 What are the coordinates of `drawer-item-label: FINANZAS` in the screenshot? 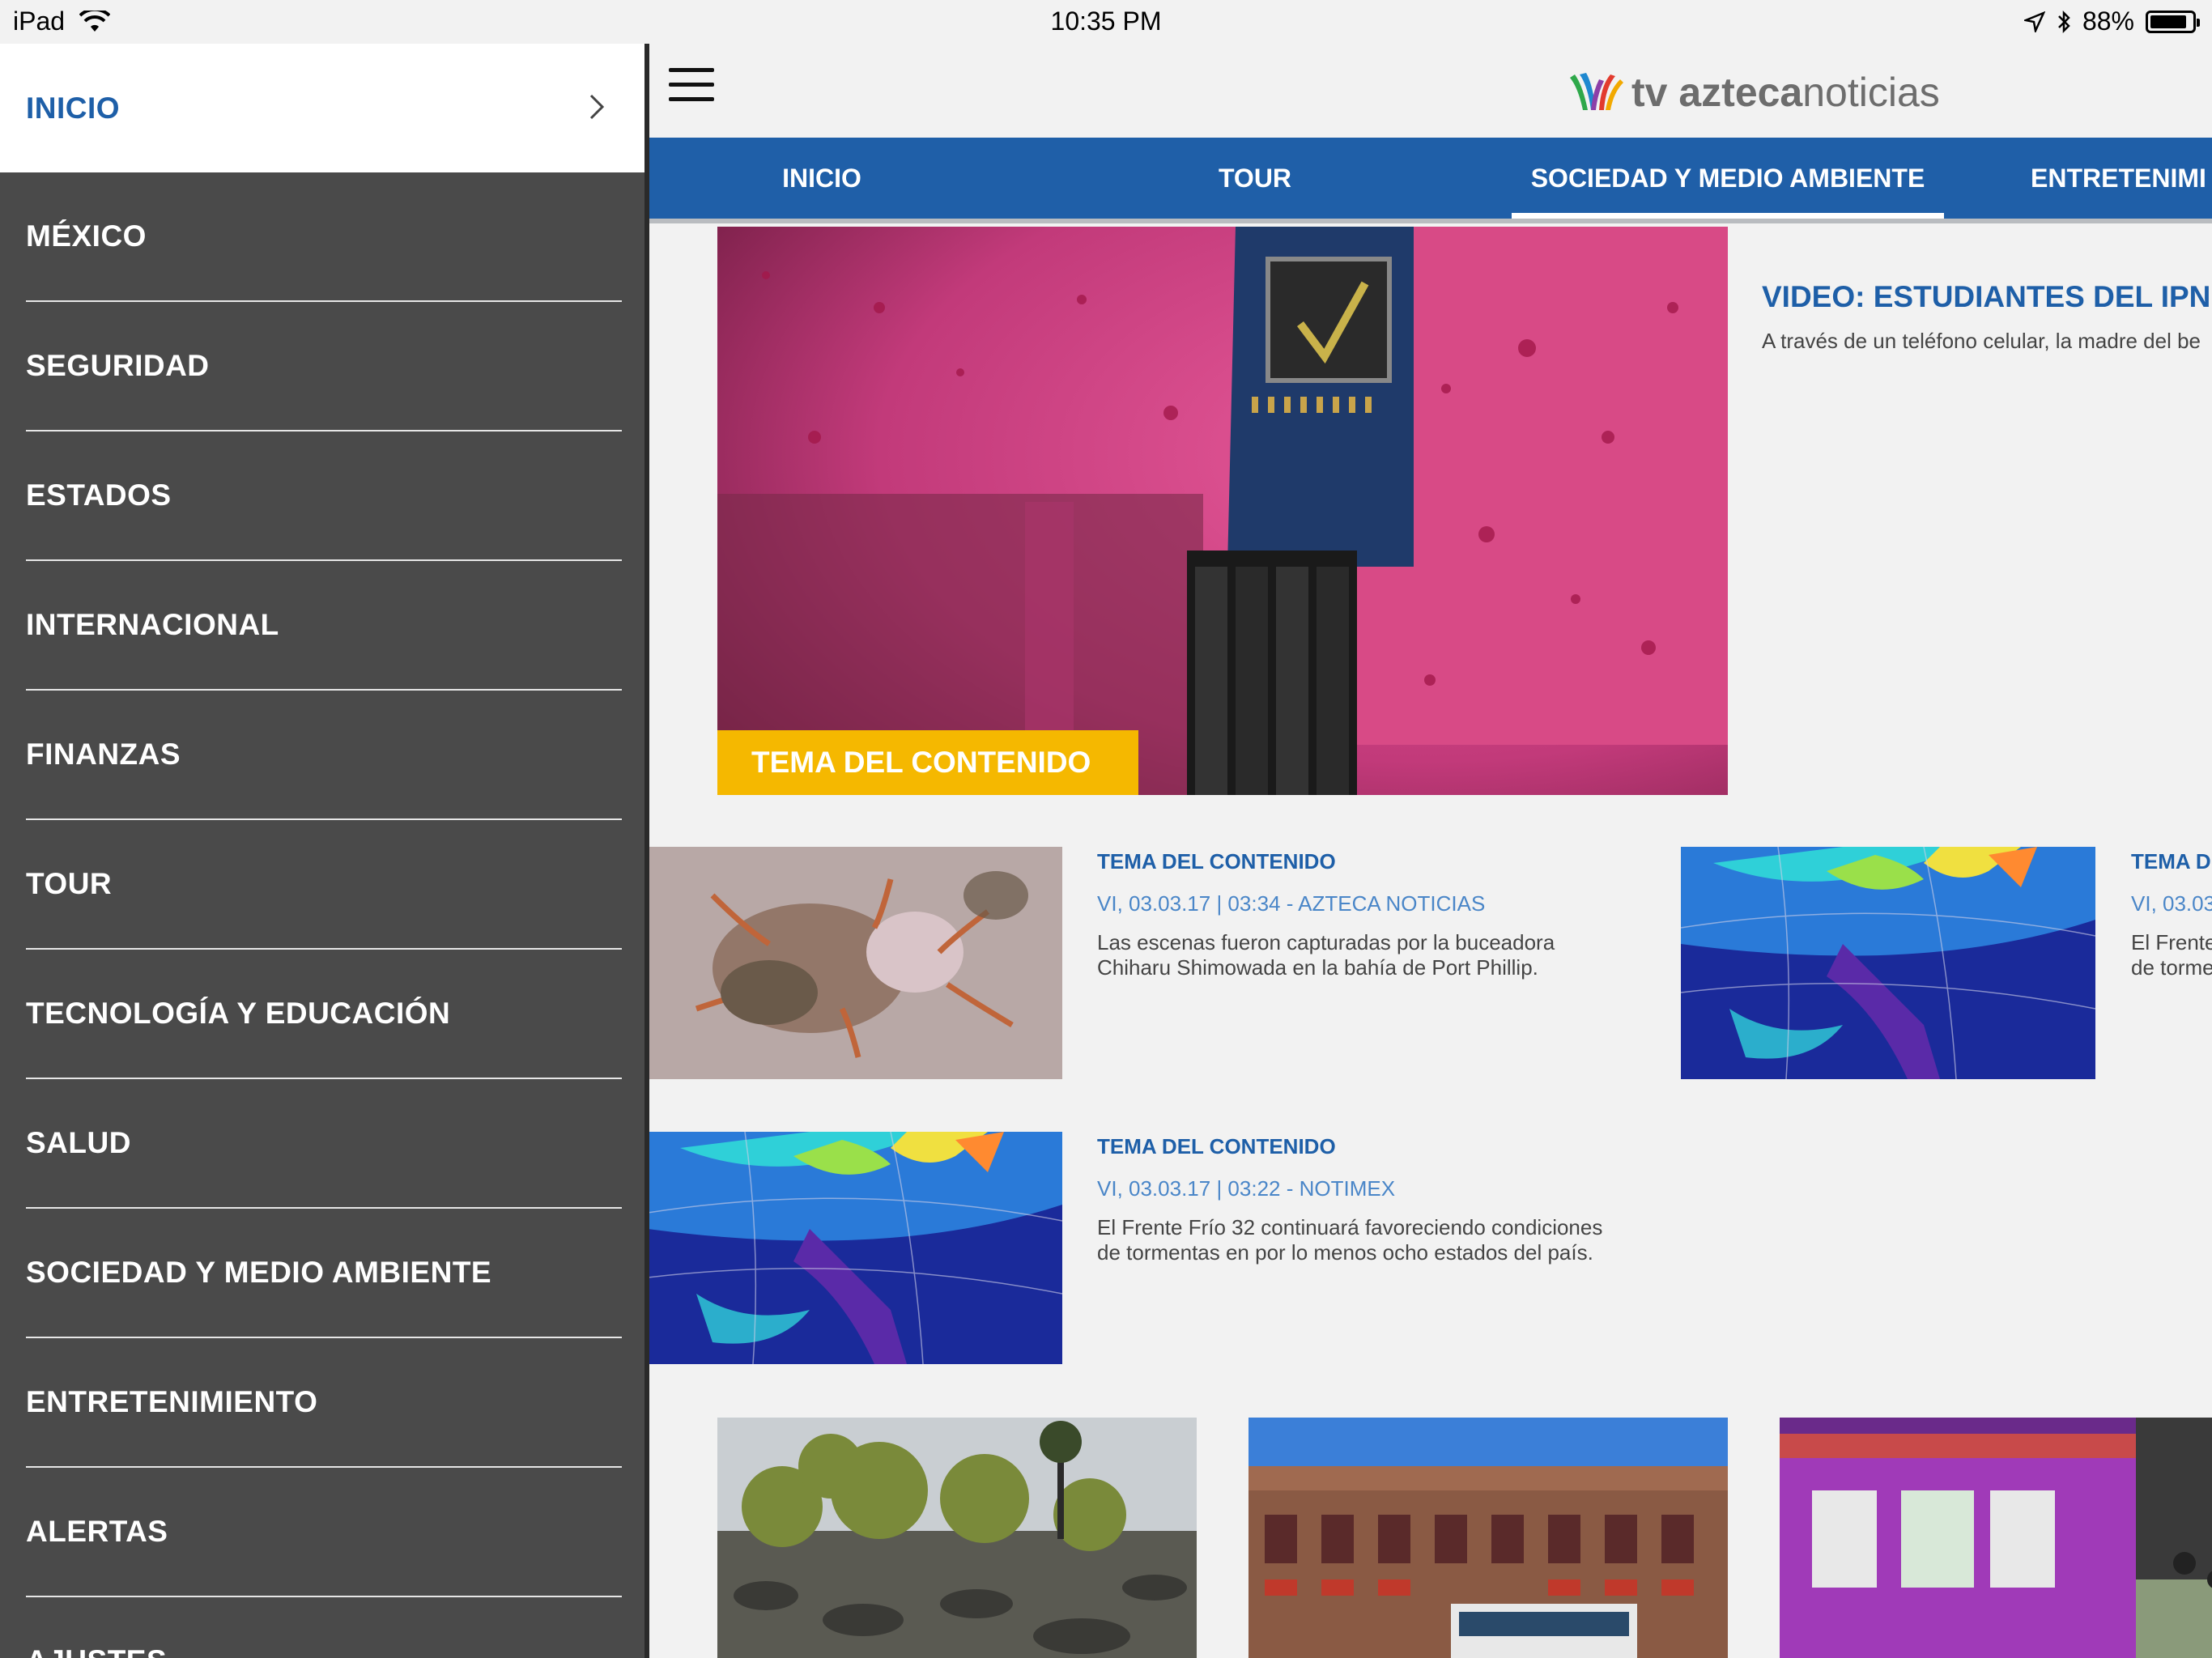 It's located at (104, 754).